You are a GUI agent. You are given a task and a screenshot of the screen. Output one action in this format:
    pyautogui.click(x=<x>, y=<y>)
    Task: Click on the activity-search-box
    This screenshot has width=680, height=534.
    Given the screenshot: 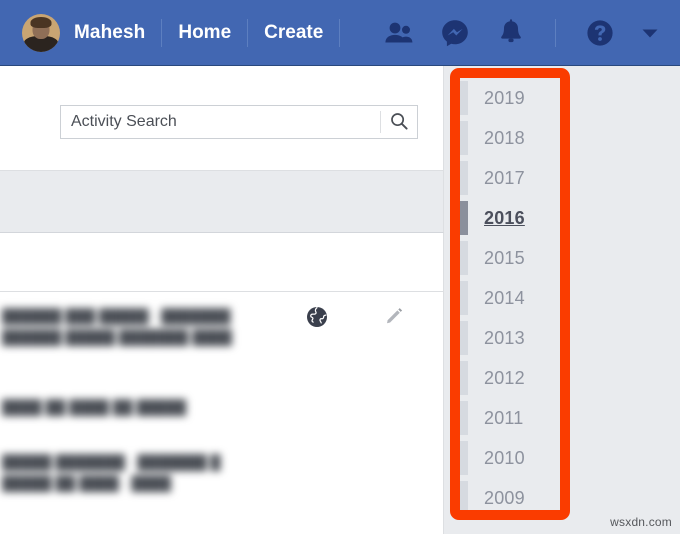 What is the action you would take?
    pyautogui.click(x=239, y=122)
    